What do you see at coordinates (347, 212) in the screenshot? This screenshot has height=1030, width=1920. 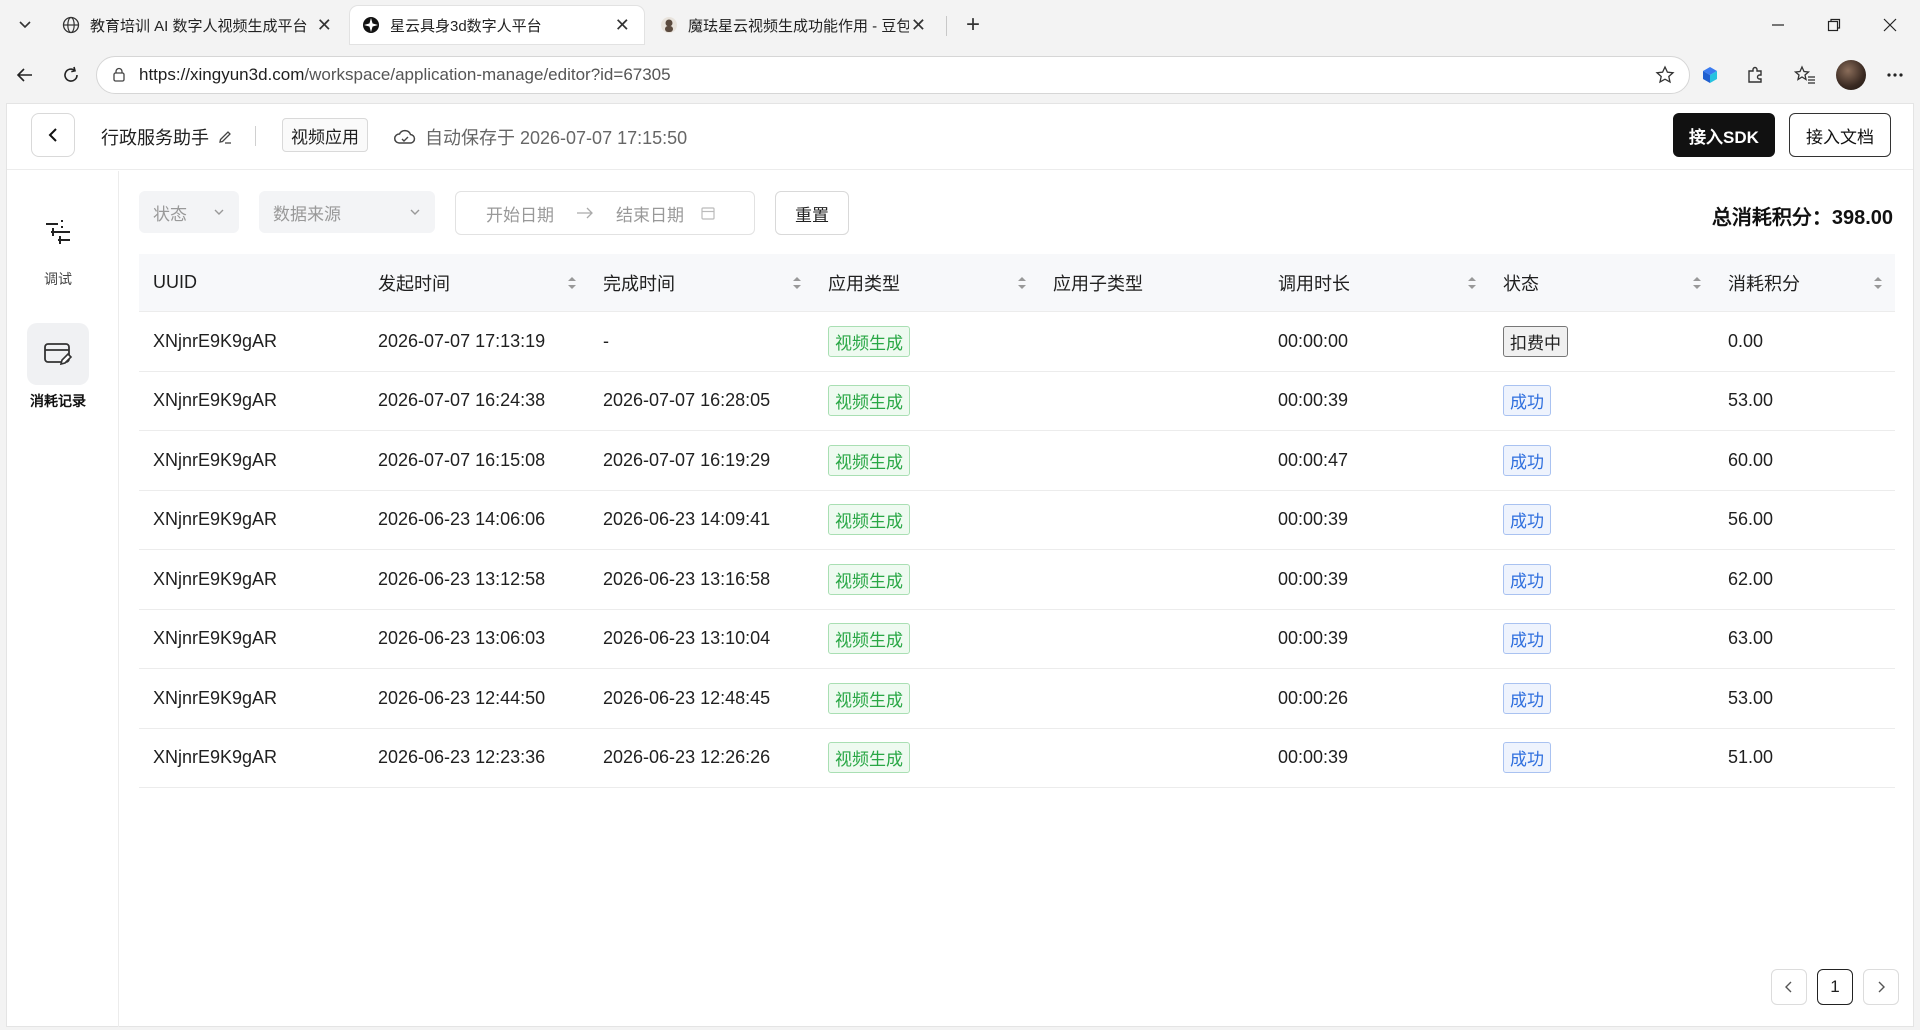 I see `data-source-filter-select: 数据来源` at bounding box center [347, 212].